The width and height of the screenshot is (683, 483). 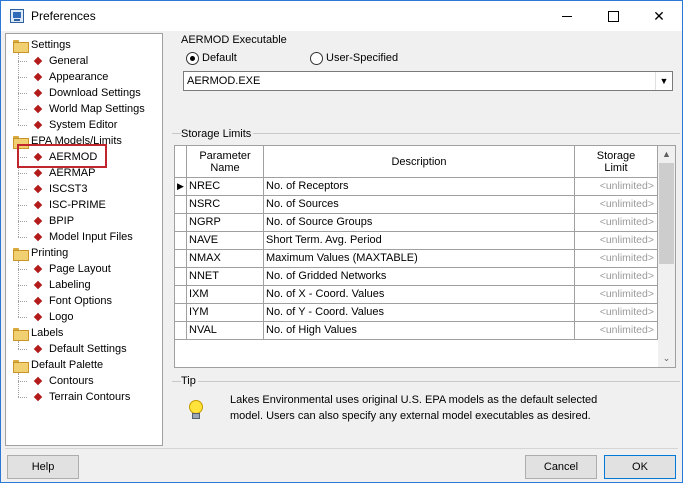 I want to click on tree-item-font-options: Font Options, so click(x=85, y=301).